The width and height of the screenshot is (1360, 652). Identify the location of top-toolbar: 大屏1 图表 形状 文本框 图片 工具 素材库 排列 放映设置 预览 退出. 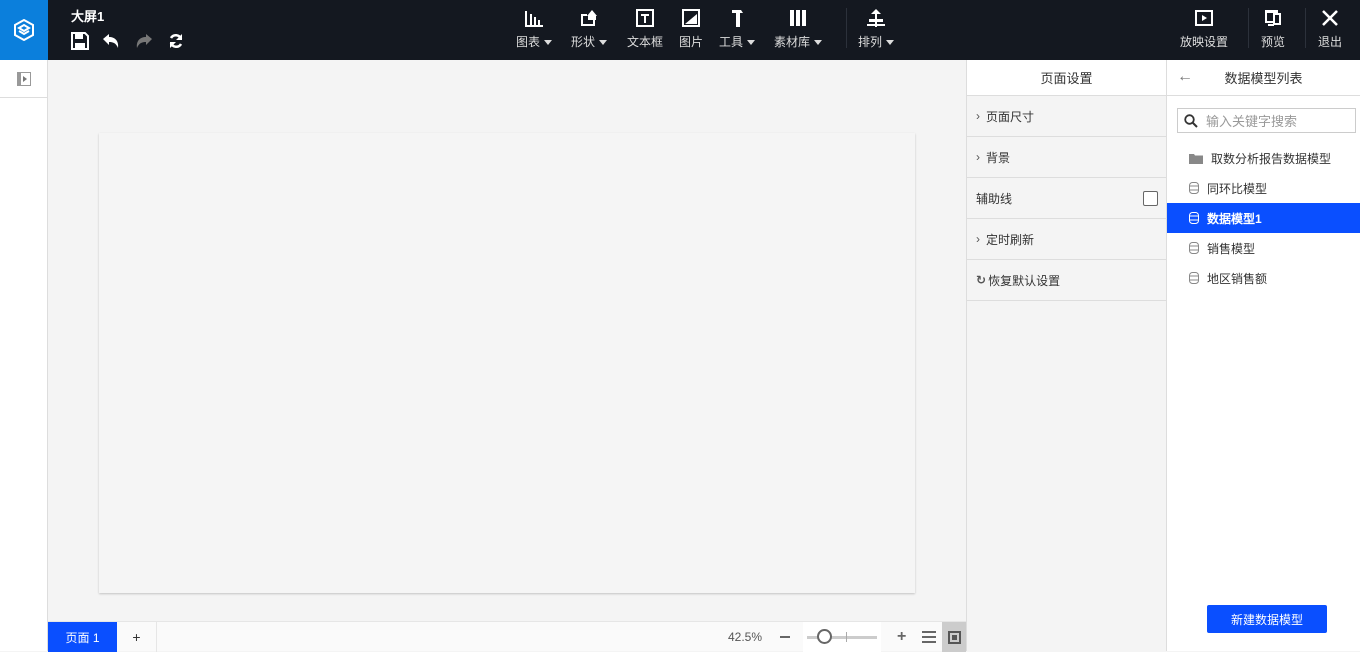
(680, 30).